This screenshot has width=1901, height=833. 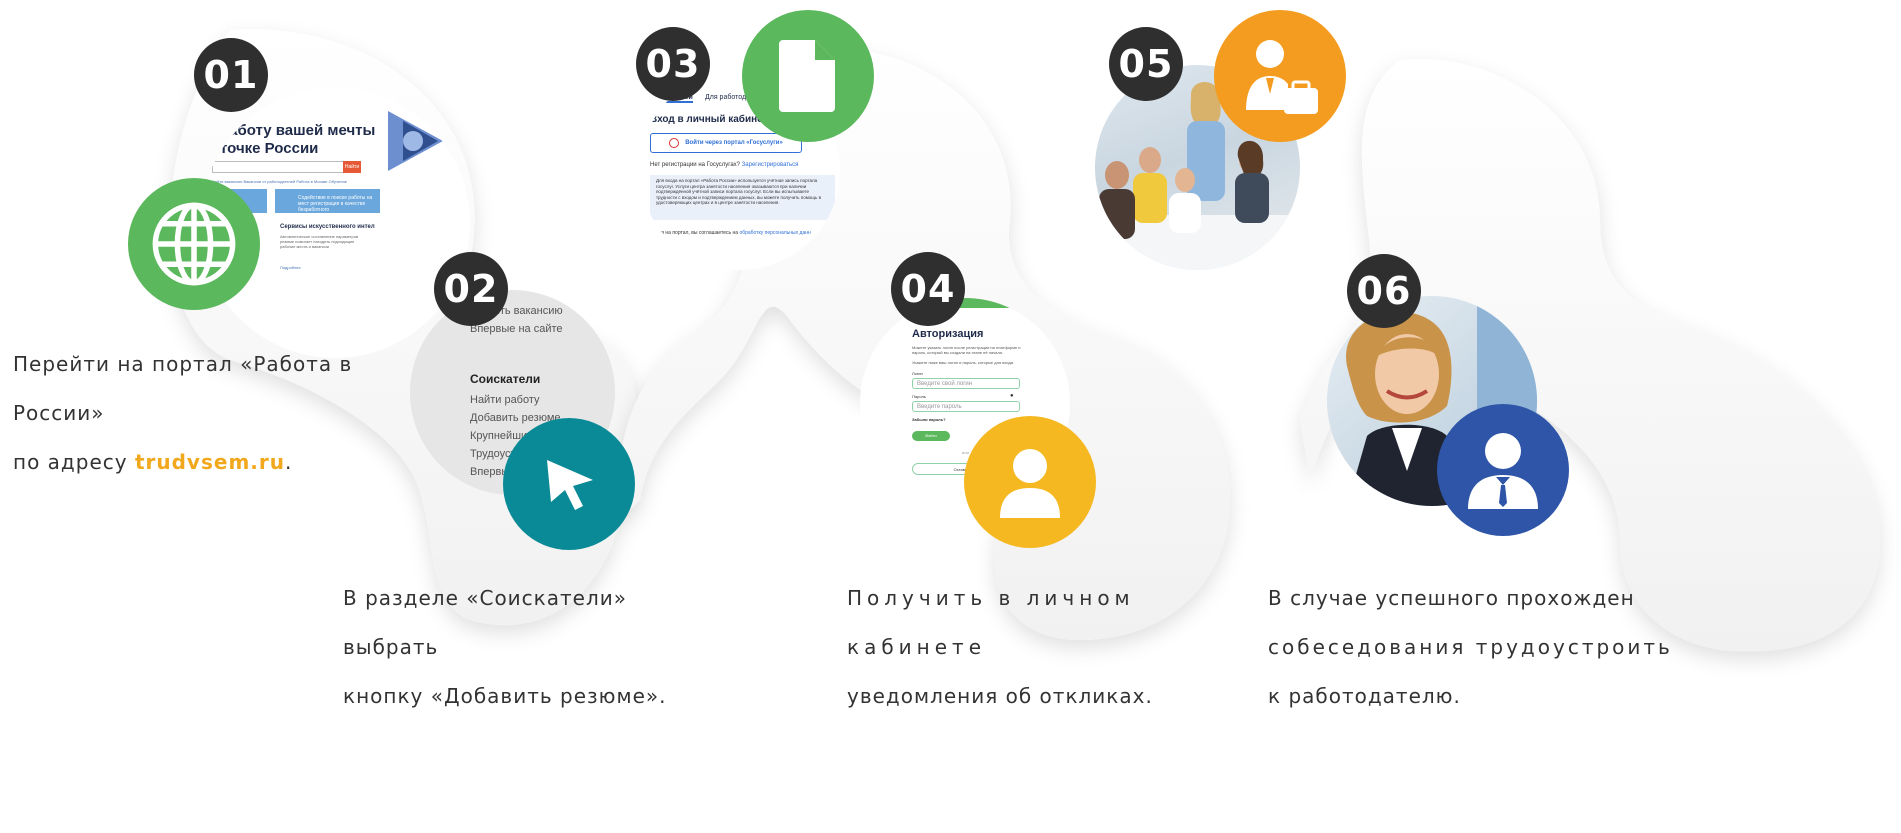 I want to click on cursor-icon, so click(x=570, y=485).